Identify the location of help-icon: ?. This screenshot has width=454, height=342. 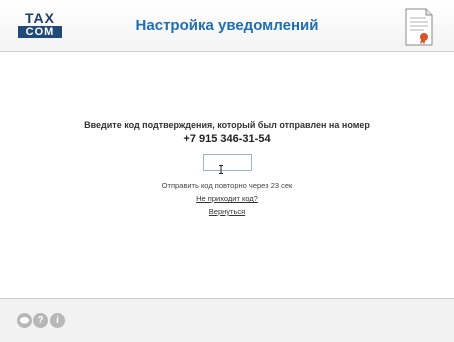
(40, 320).